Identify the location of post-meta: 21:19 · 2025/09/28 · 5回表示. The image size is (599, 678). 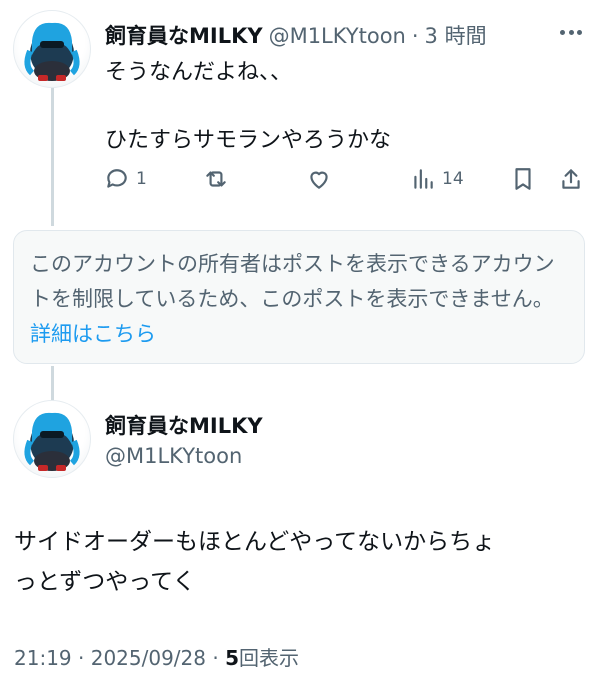
(156, 658).